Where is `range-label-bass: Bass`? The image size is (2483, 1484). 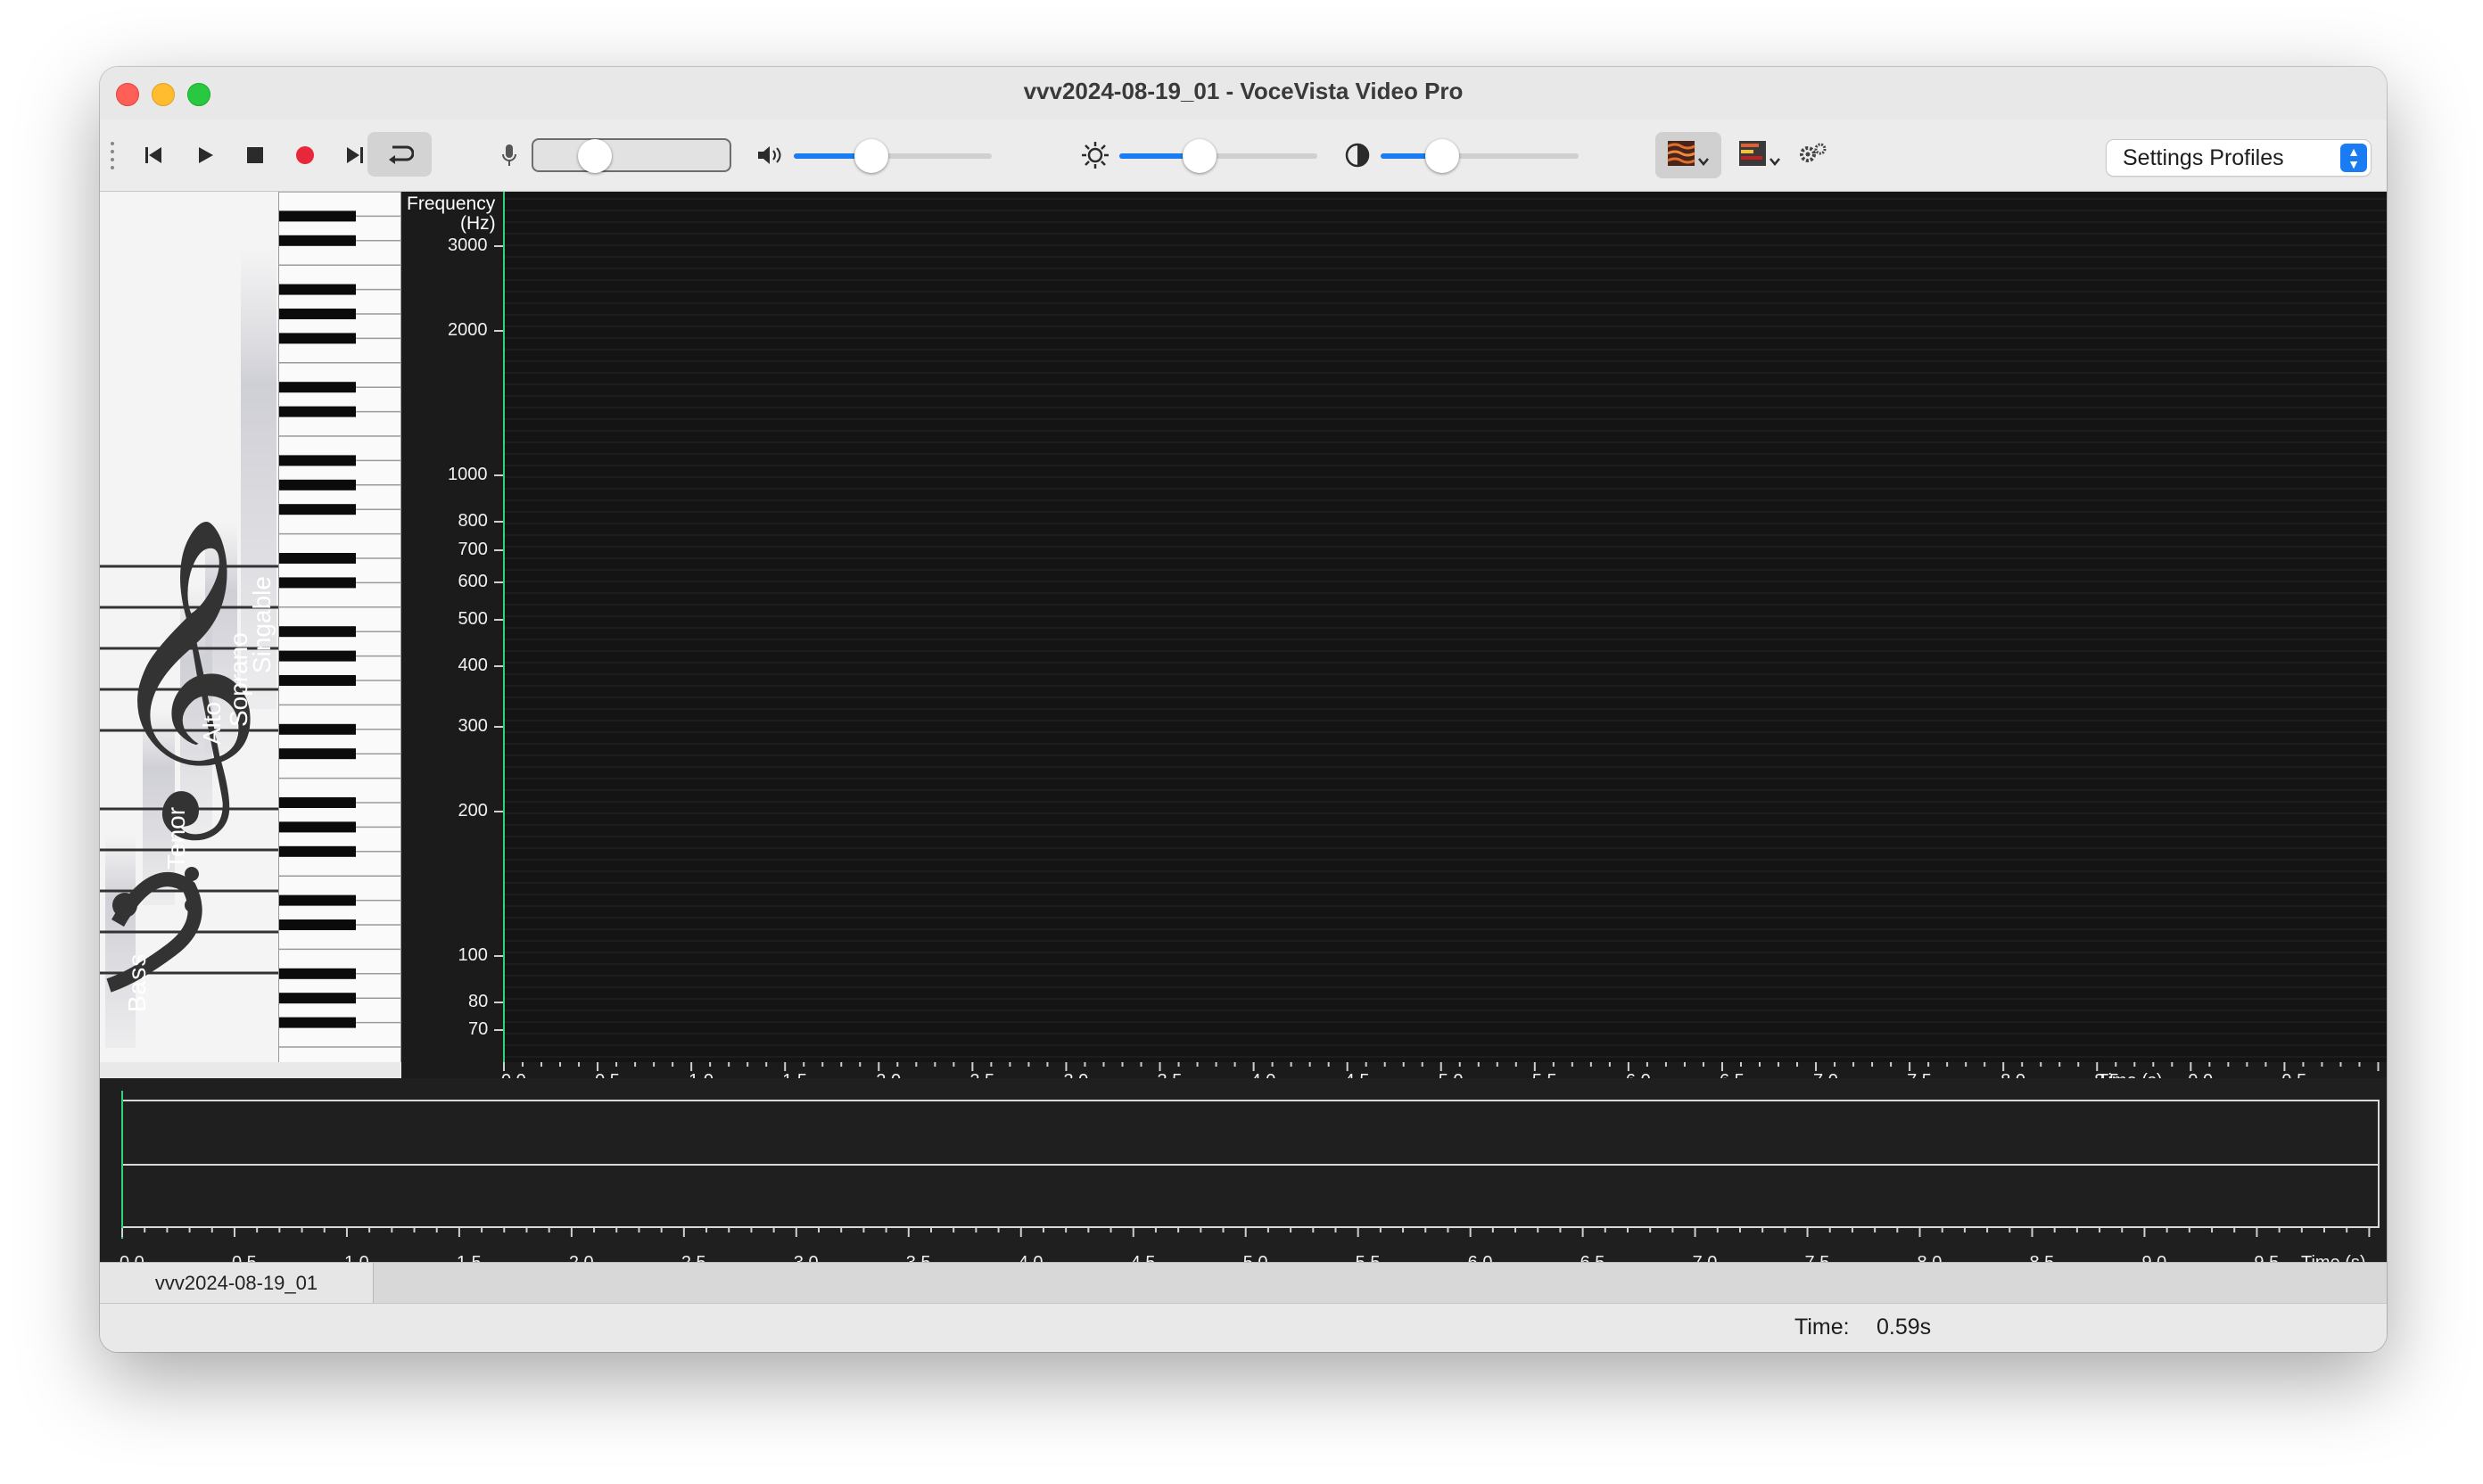 range-label-bass: Bass is located at coordinates (137, 982).